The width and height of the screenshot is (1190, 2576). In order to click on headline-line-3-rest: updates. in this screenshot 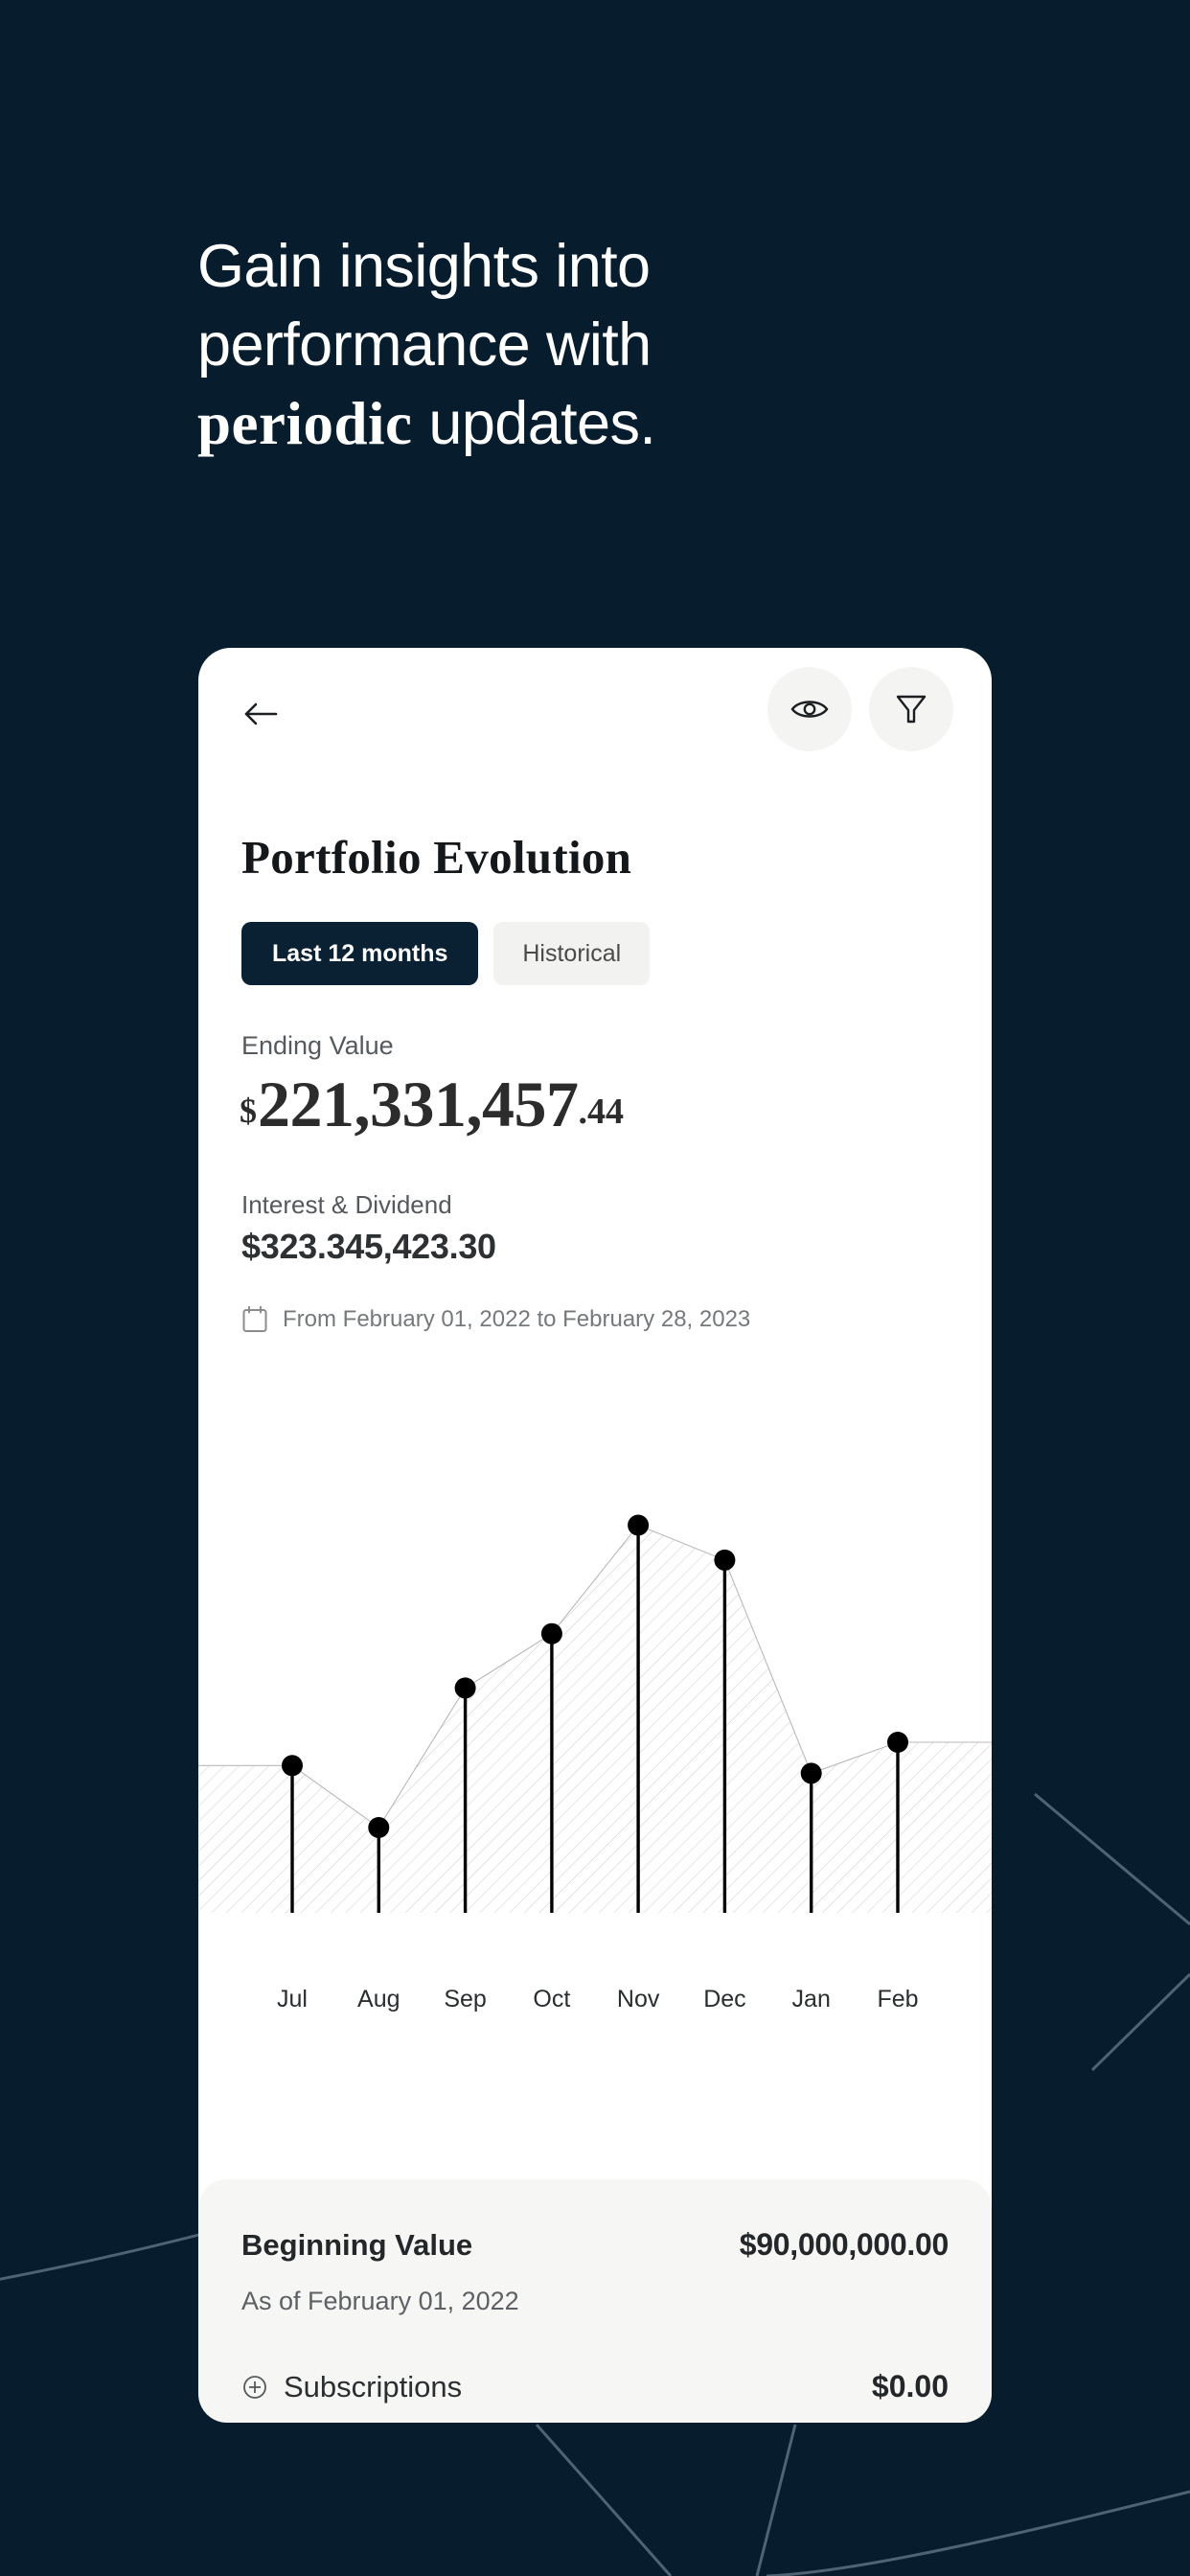, I will do `click(534, 423)`.